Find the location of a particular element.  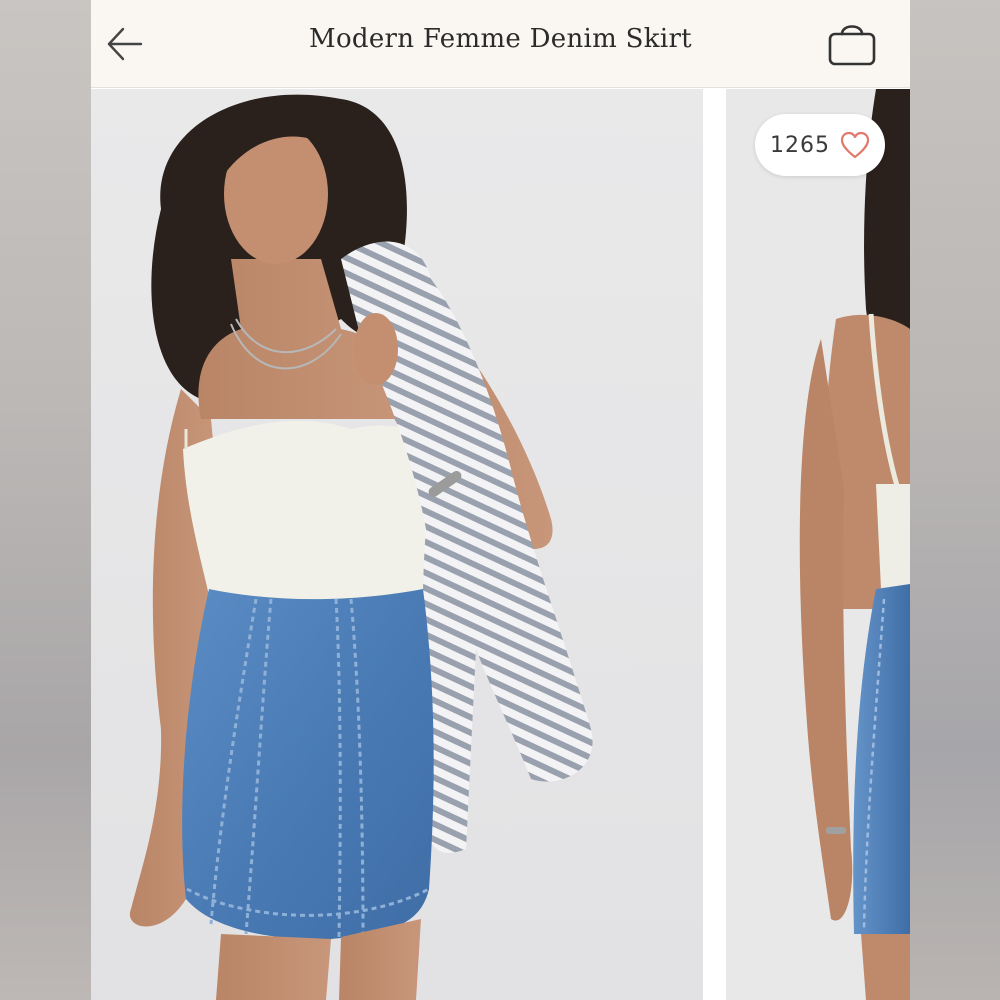

page-title: Modern Femme Denim Skirt is located at coordinates (500, 39).